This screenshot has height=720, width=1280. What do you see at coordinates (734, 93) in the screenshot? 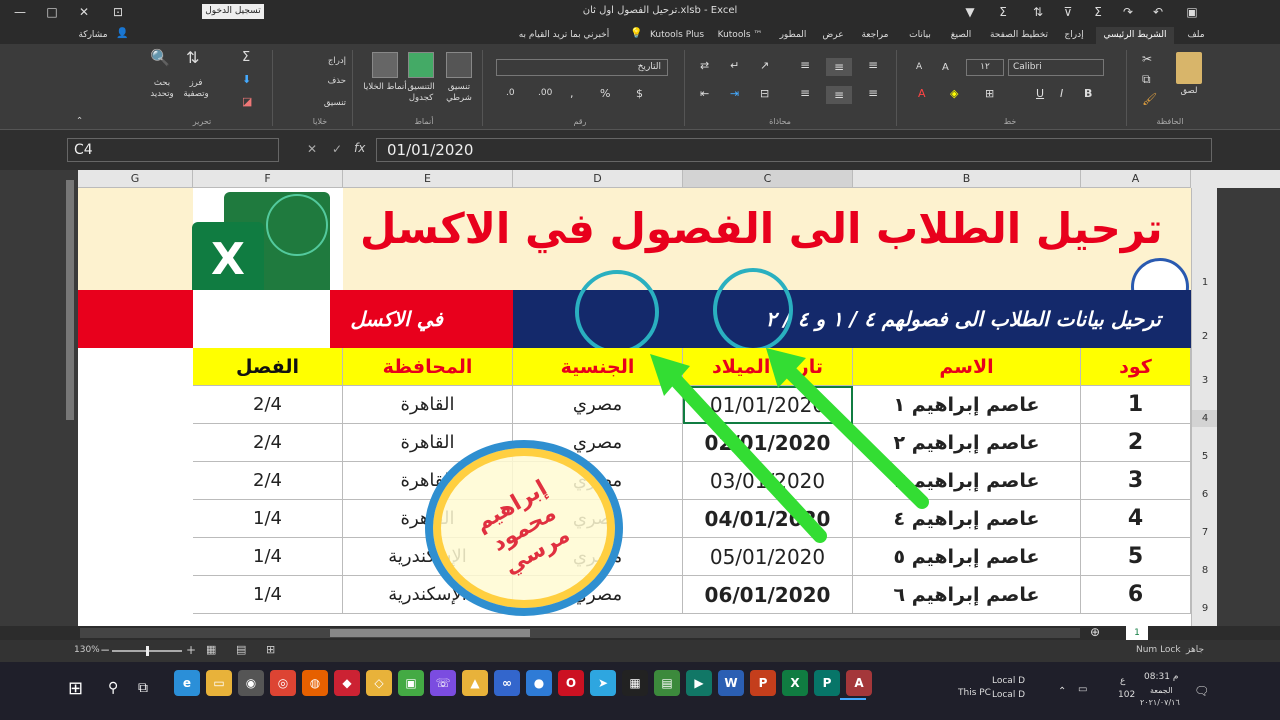
I see `increase-indent-icon: ⇥` at bounding box center [734, 93].